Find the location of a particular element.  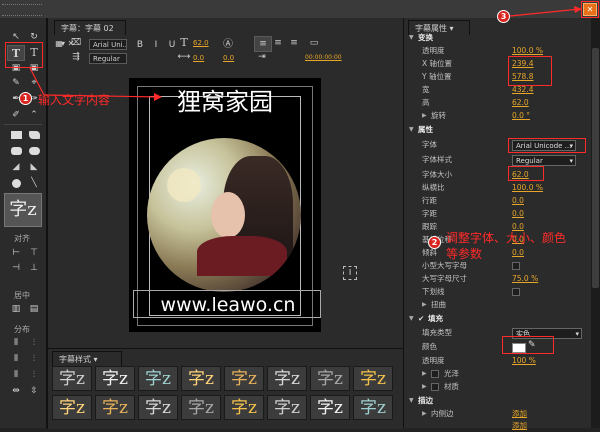

step-1-badge: 1 is located at coordinates (25, 98).